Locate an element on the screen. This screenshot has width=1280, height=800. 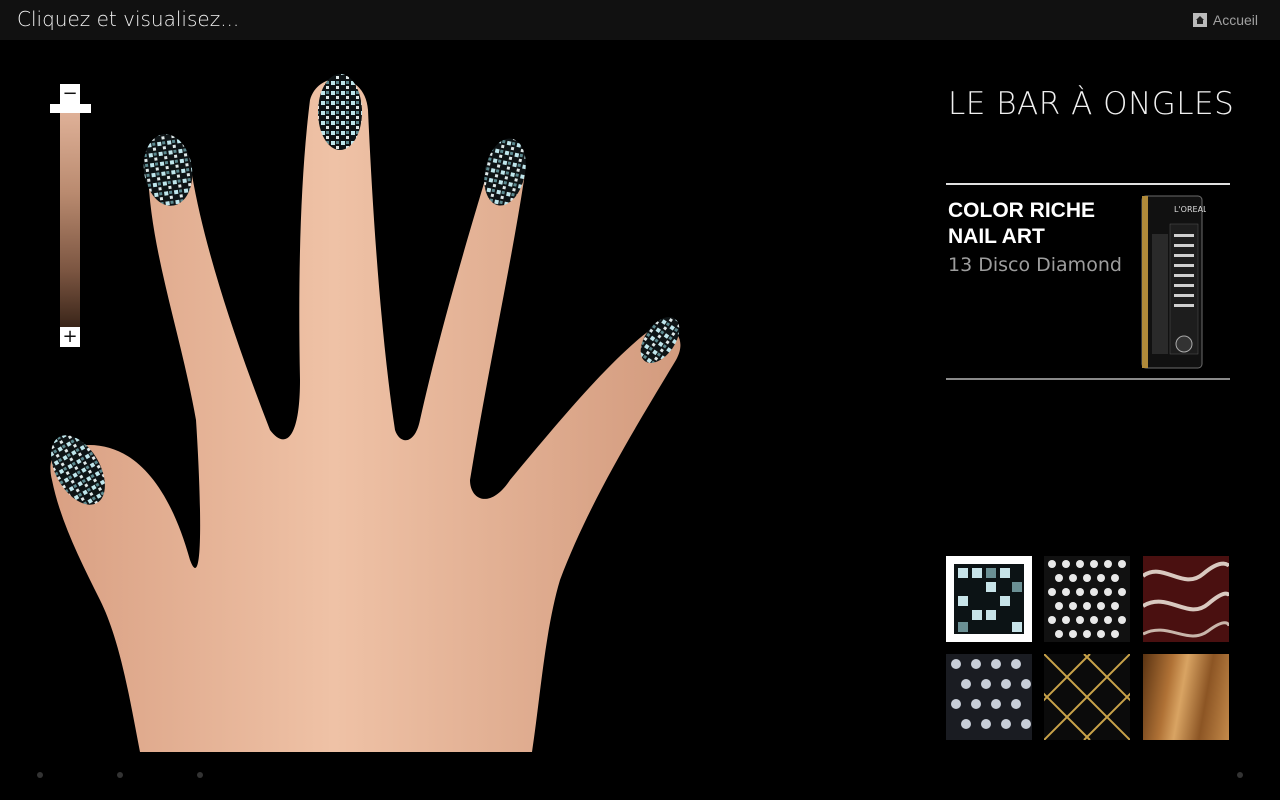
gold-lattice-swatch is located at coordinates (1087, 697).